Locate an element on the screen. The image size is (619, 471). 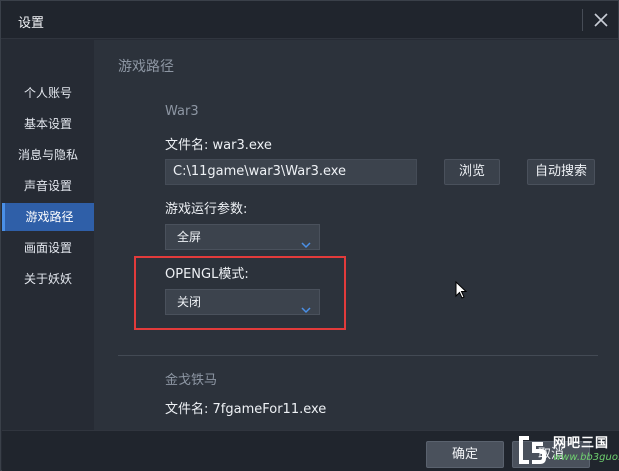
watermark-logo-icon is located at coordinates (533, 450).